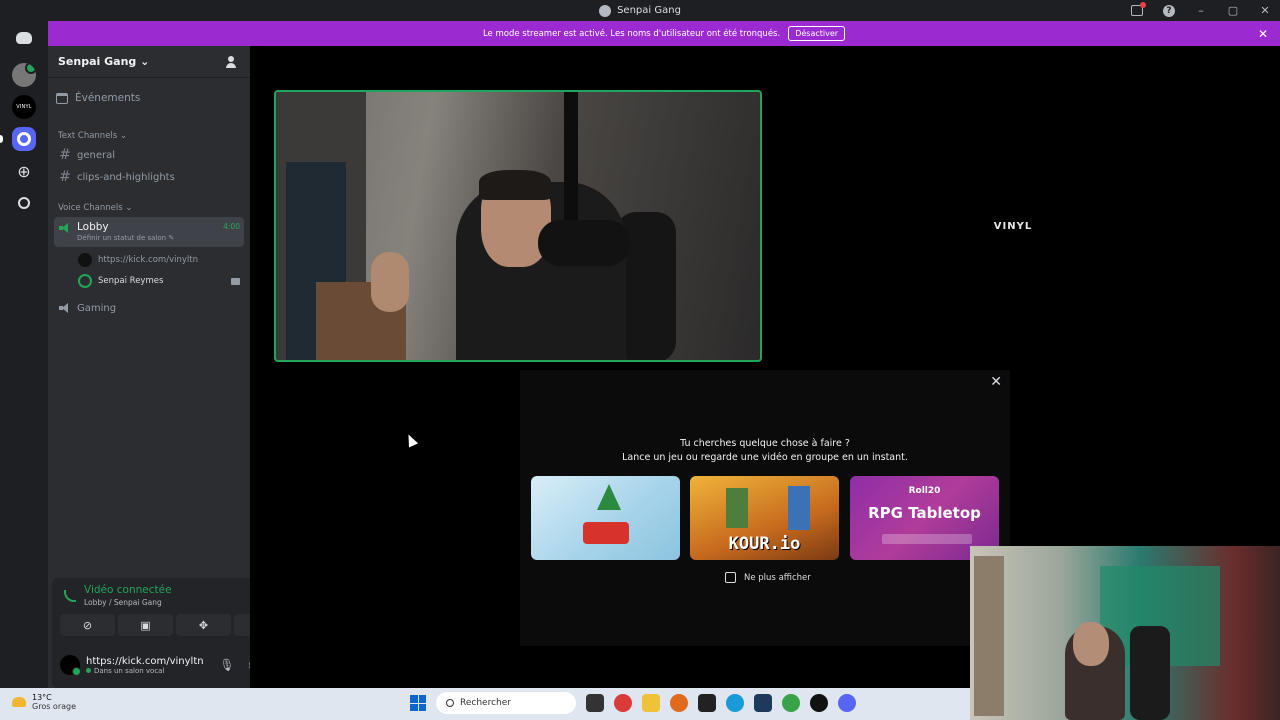  I want to click on window-controls: ? – ▢ ✕, so click(1201, 10).